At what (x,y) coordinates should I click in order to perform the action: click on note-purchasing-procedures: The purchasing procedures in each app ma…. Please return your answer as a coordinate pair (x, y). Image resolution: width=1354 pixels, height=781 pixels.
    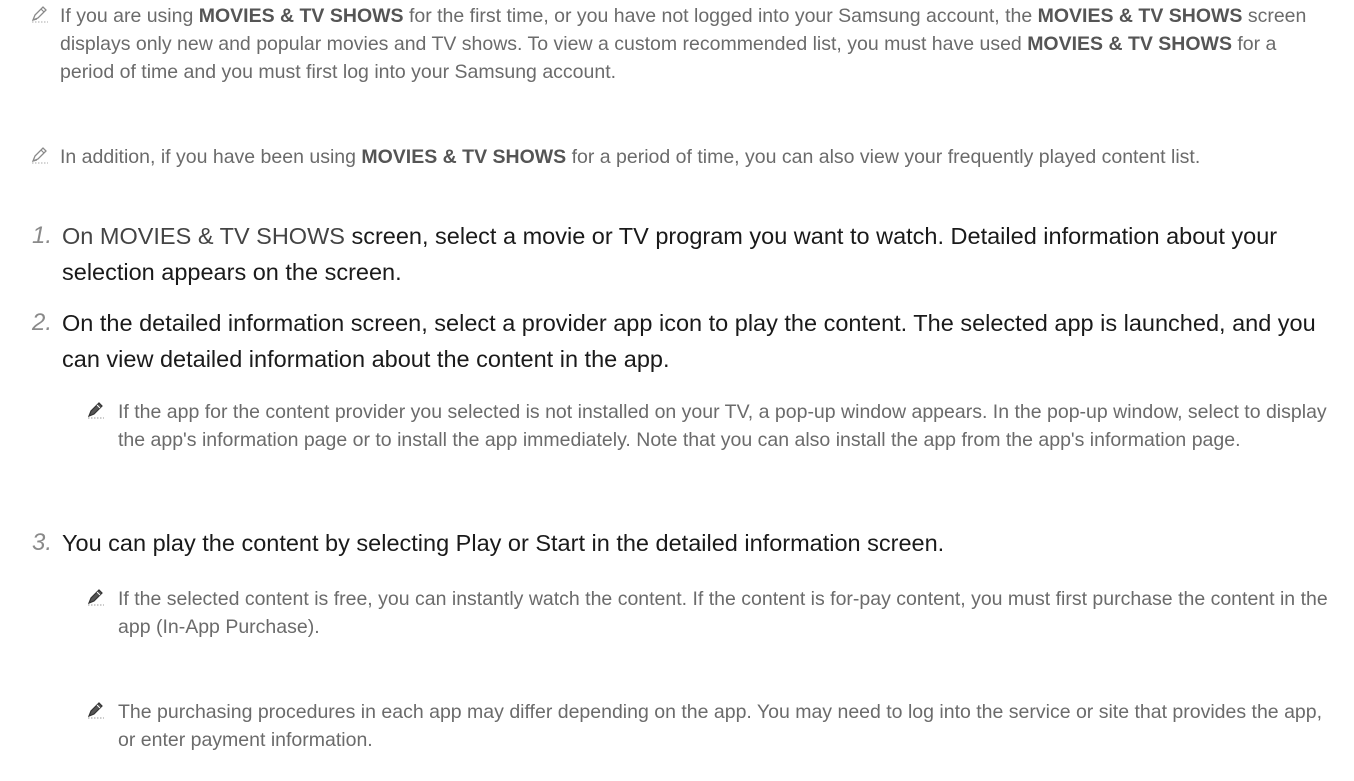
    Looking at the image, I should click on (711, 726).